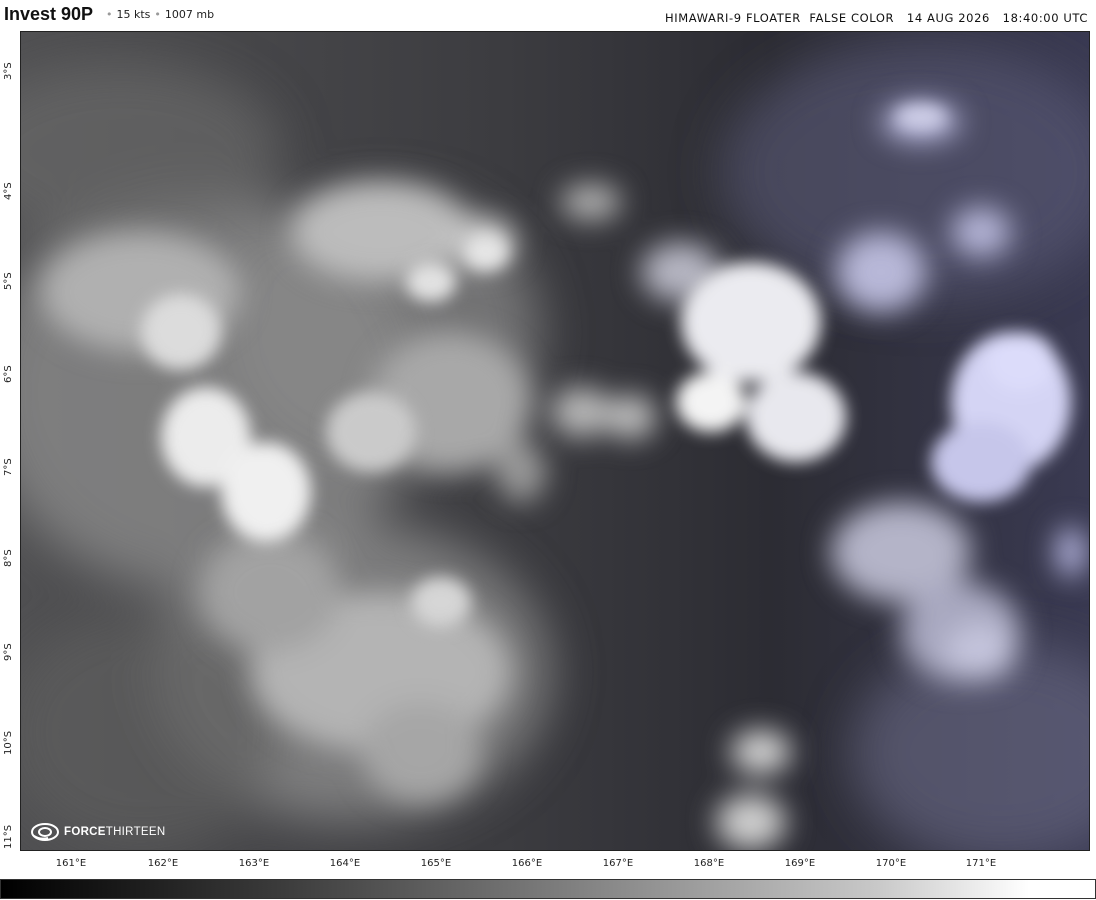  Describe the element at coordinates (800, 863) in the screenshot. I see `longitude-label: 169°E` at that location.